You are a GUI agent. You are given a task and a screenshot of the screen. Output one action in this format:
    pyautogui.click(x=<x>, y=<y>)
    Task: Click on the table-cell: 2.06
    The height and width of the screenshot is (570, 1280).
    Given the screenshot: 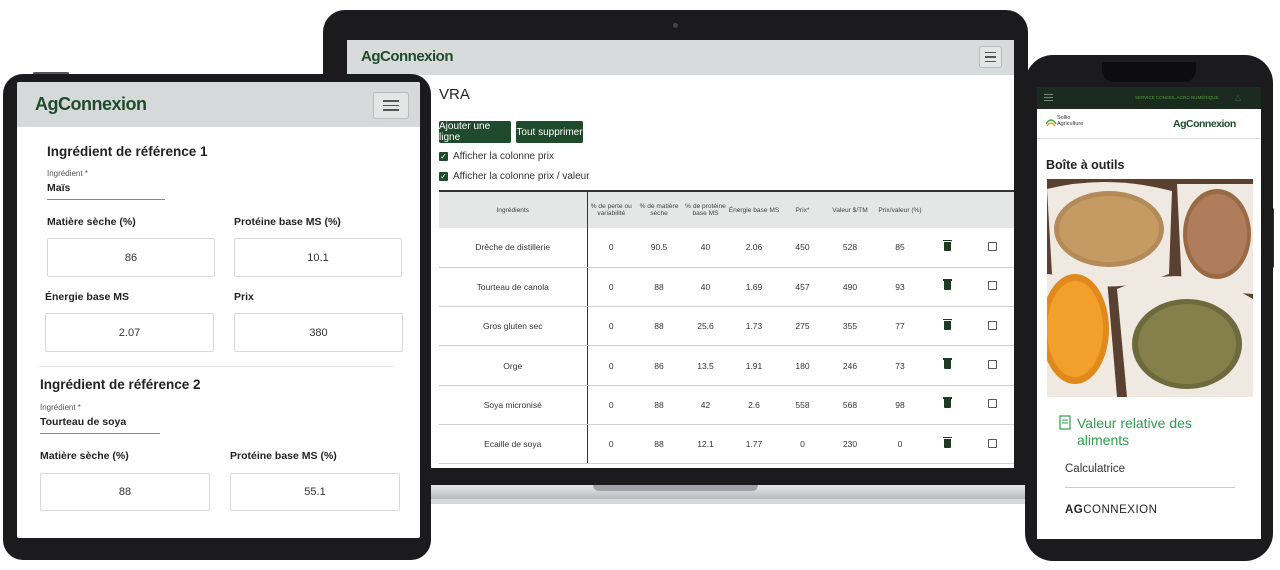 What is the action you would take?
    pyautogui.click(x=754, y=248)
    